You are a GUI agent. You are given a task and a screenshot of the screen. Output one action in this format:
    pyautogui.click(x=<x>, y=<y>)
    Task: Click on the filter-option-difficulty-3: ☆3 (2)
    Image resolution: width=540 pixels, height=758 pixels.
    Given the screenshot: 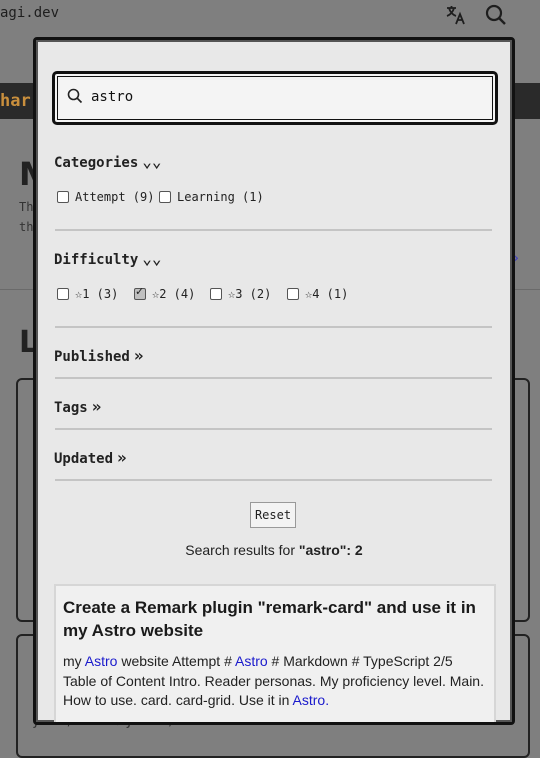 What is the action you would take?
    pyautogui.click(x=240, y=294)
    